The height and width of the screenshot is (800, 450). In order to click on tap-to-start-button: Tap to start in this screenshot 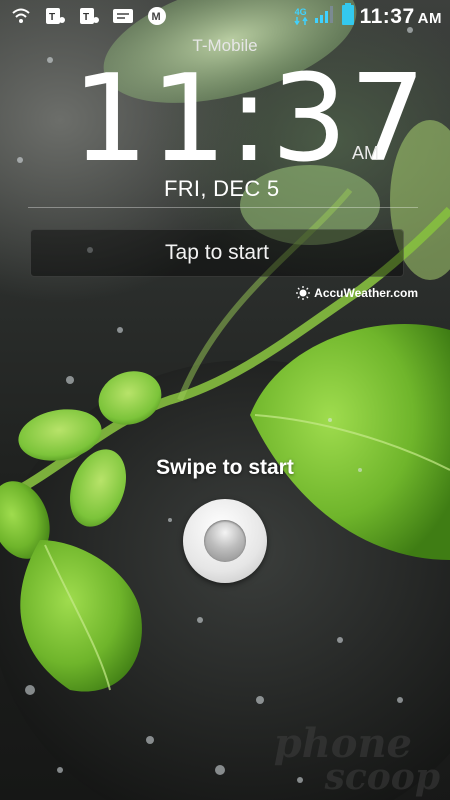, I will do `click(217, 253)`.